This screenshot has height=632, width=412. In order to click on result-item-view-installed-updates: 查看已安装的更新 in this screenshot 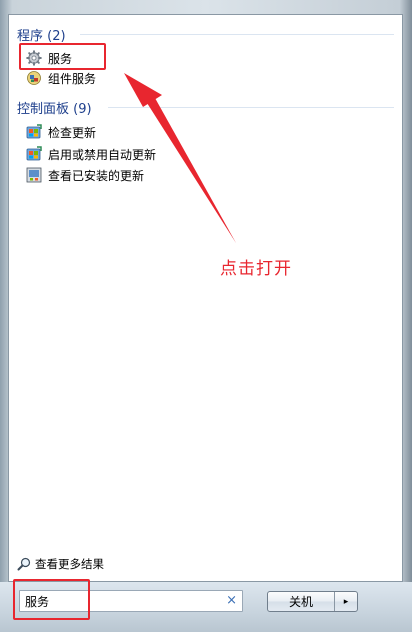, I will do `click(85, 175)`.